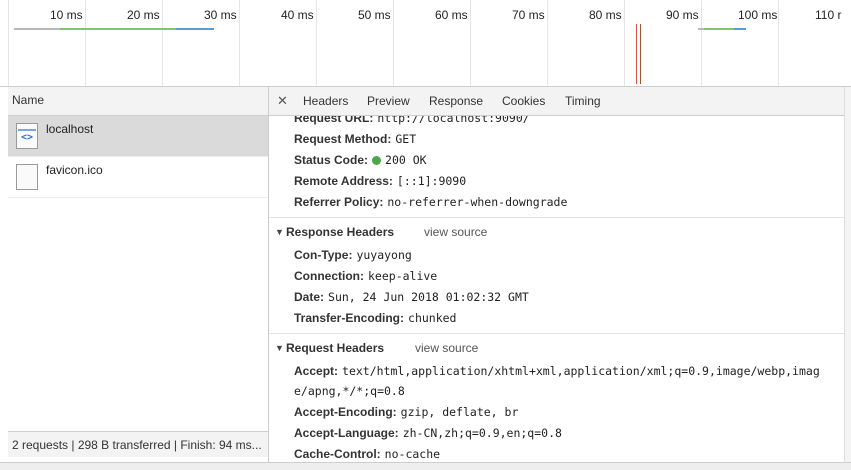 This screenshot has width=851, height=470. I want to click on header-value: no-referrer-when-downgrade, so click(477, 202).